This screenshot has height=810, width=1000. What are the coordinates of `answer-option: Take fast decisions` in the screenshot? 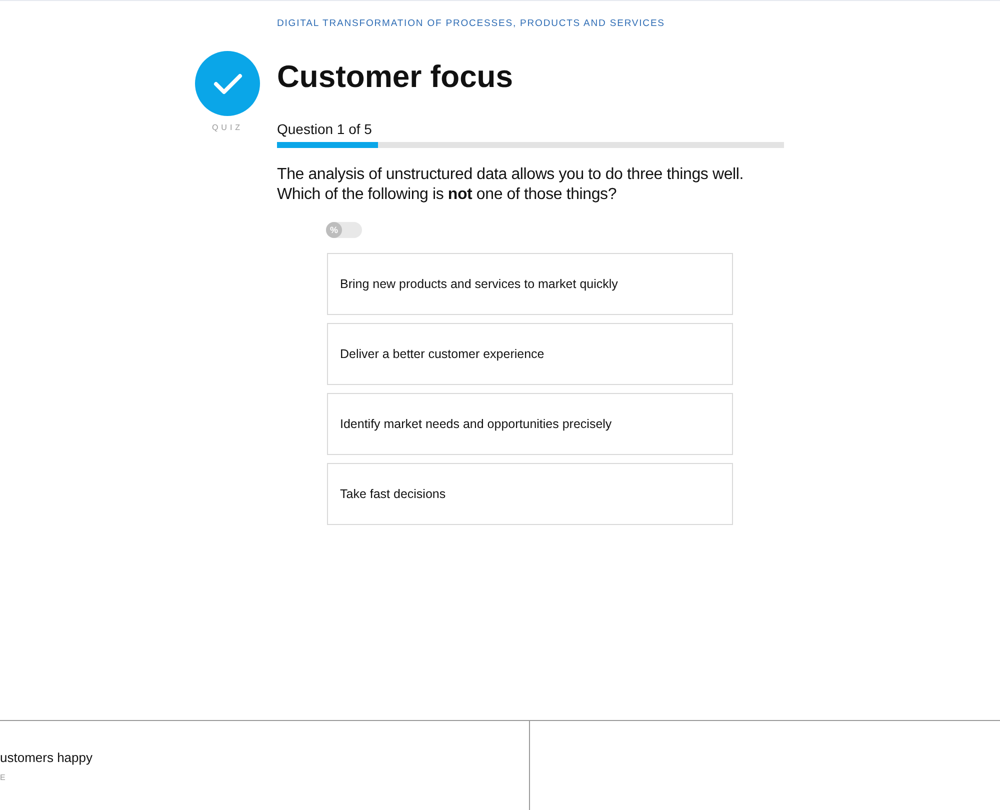 It's located at (530, 494).